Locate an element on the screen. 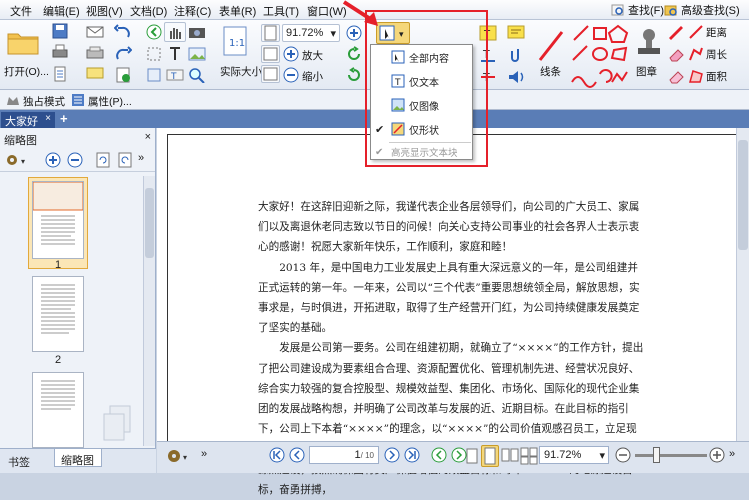 This screenshot has width=749, height=500. undo-icon is located at coordinates (123, 32).